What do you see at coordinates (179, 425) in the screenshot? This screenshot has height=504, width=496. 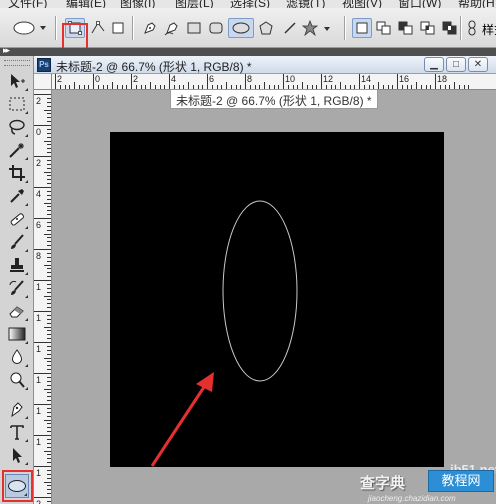 I see `annotation-arrow-shaft` at bounding box center [179, 425].